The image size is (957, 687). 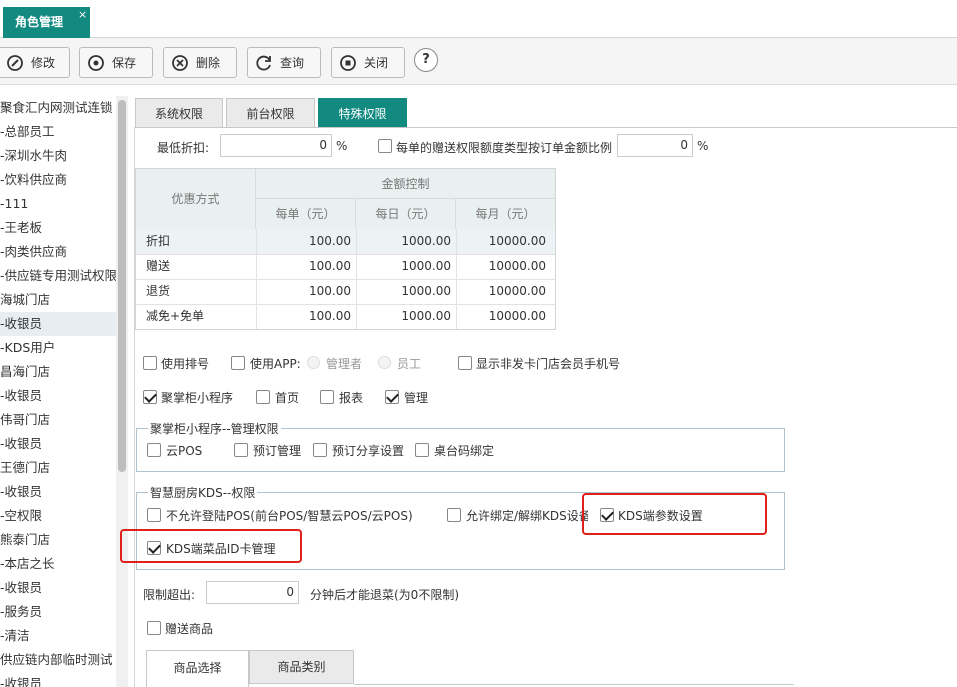 What do you see at coordinates (180, 63) in the screenshot?
I see `delete-icon` at bounding box center [180, 63].